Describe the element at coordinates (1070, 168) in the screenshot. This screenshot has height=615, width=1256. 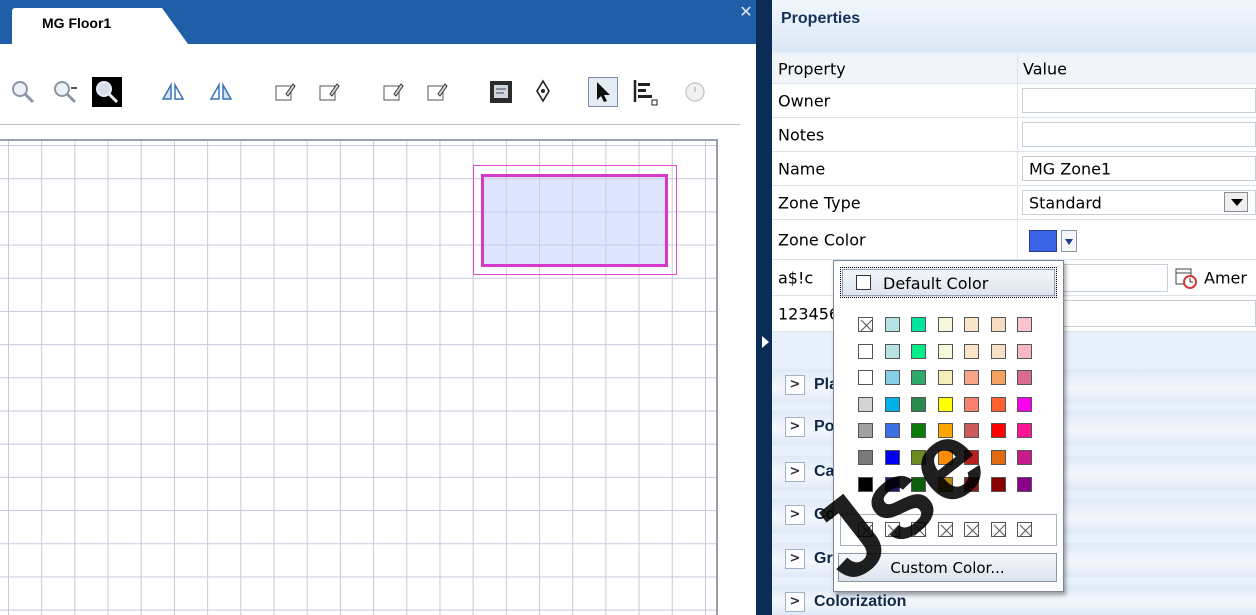
I see `name-value: MG Zone1` at that location.